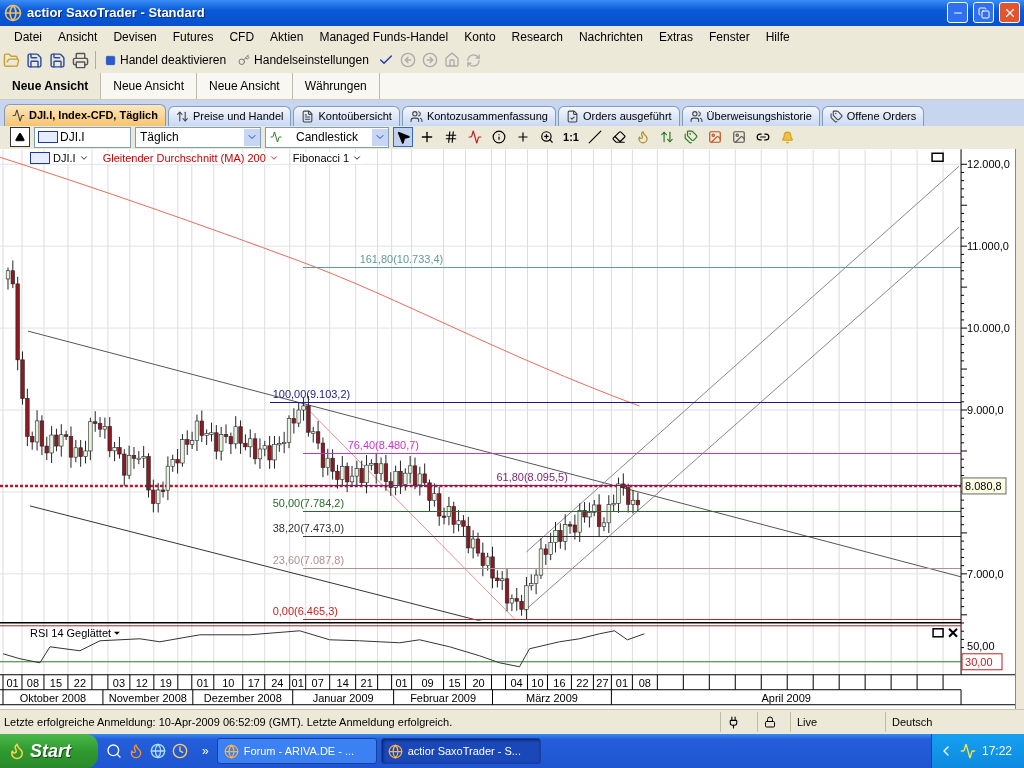 The width and height of the screenshot is (1024, 768). Describe the element at coordinates (198, 137) in the screenshot. I see `period-select: Täglich` at that location.